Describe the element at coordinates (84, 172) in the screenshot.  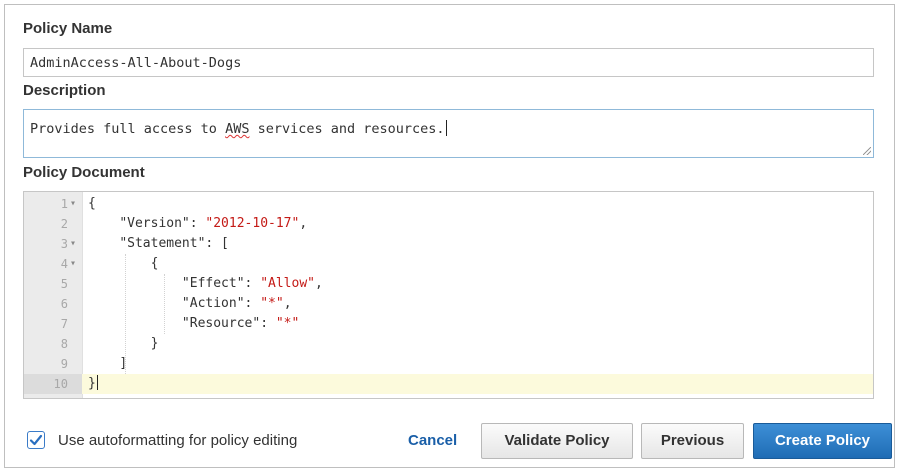
I see `policy-document-label: Policy Document` at that location.